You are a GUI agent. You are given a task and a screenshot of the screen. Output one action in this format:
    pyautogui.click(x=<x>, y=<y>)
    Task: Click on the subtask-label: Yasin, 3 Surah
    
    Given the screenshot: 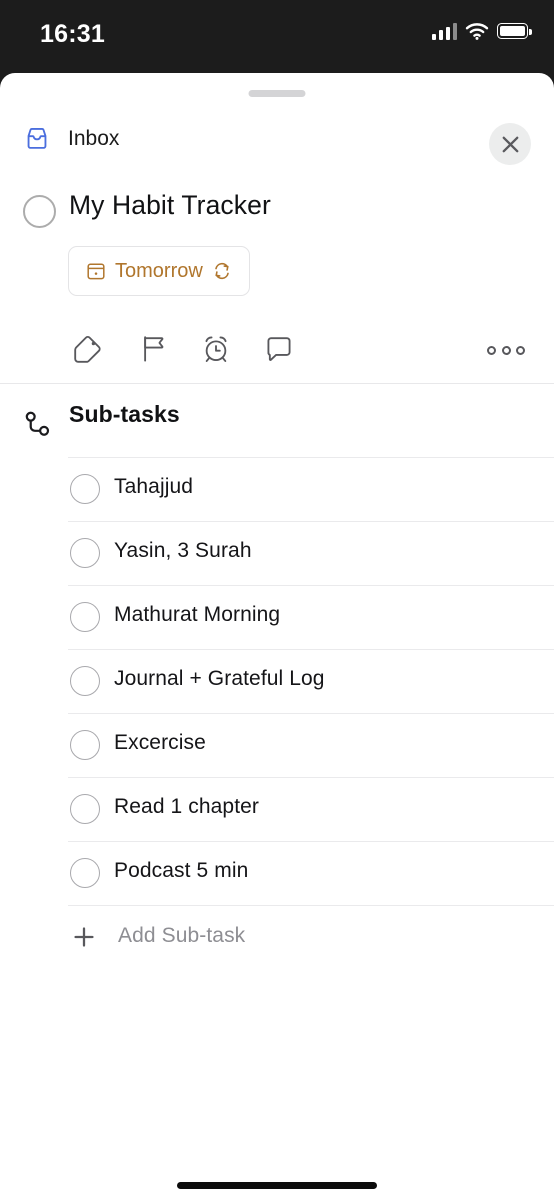 What is the action you would take?
    pyautogui.click(x=183, y=550)
    